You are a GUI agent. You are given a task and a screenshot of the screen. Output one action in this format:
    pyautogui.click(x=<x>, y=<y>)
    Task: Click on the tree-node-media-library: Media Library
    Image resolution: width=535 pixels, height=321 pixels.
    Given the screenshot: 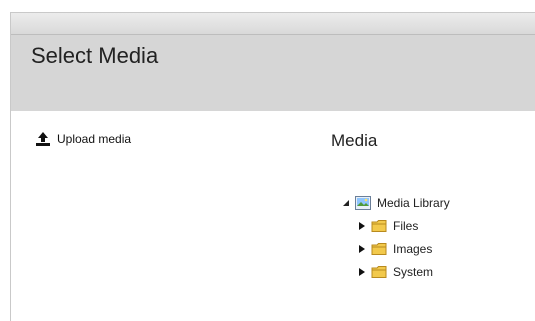 What is the action you would take?
    pyautogui.click(x=395, y=203)
    